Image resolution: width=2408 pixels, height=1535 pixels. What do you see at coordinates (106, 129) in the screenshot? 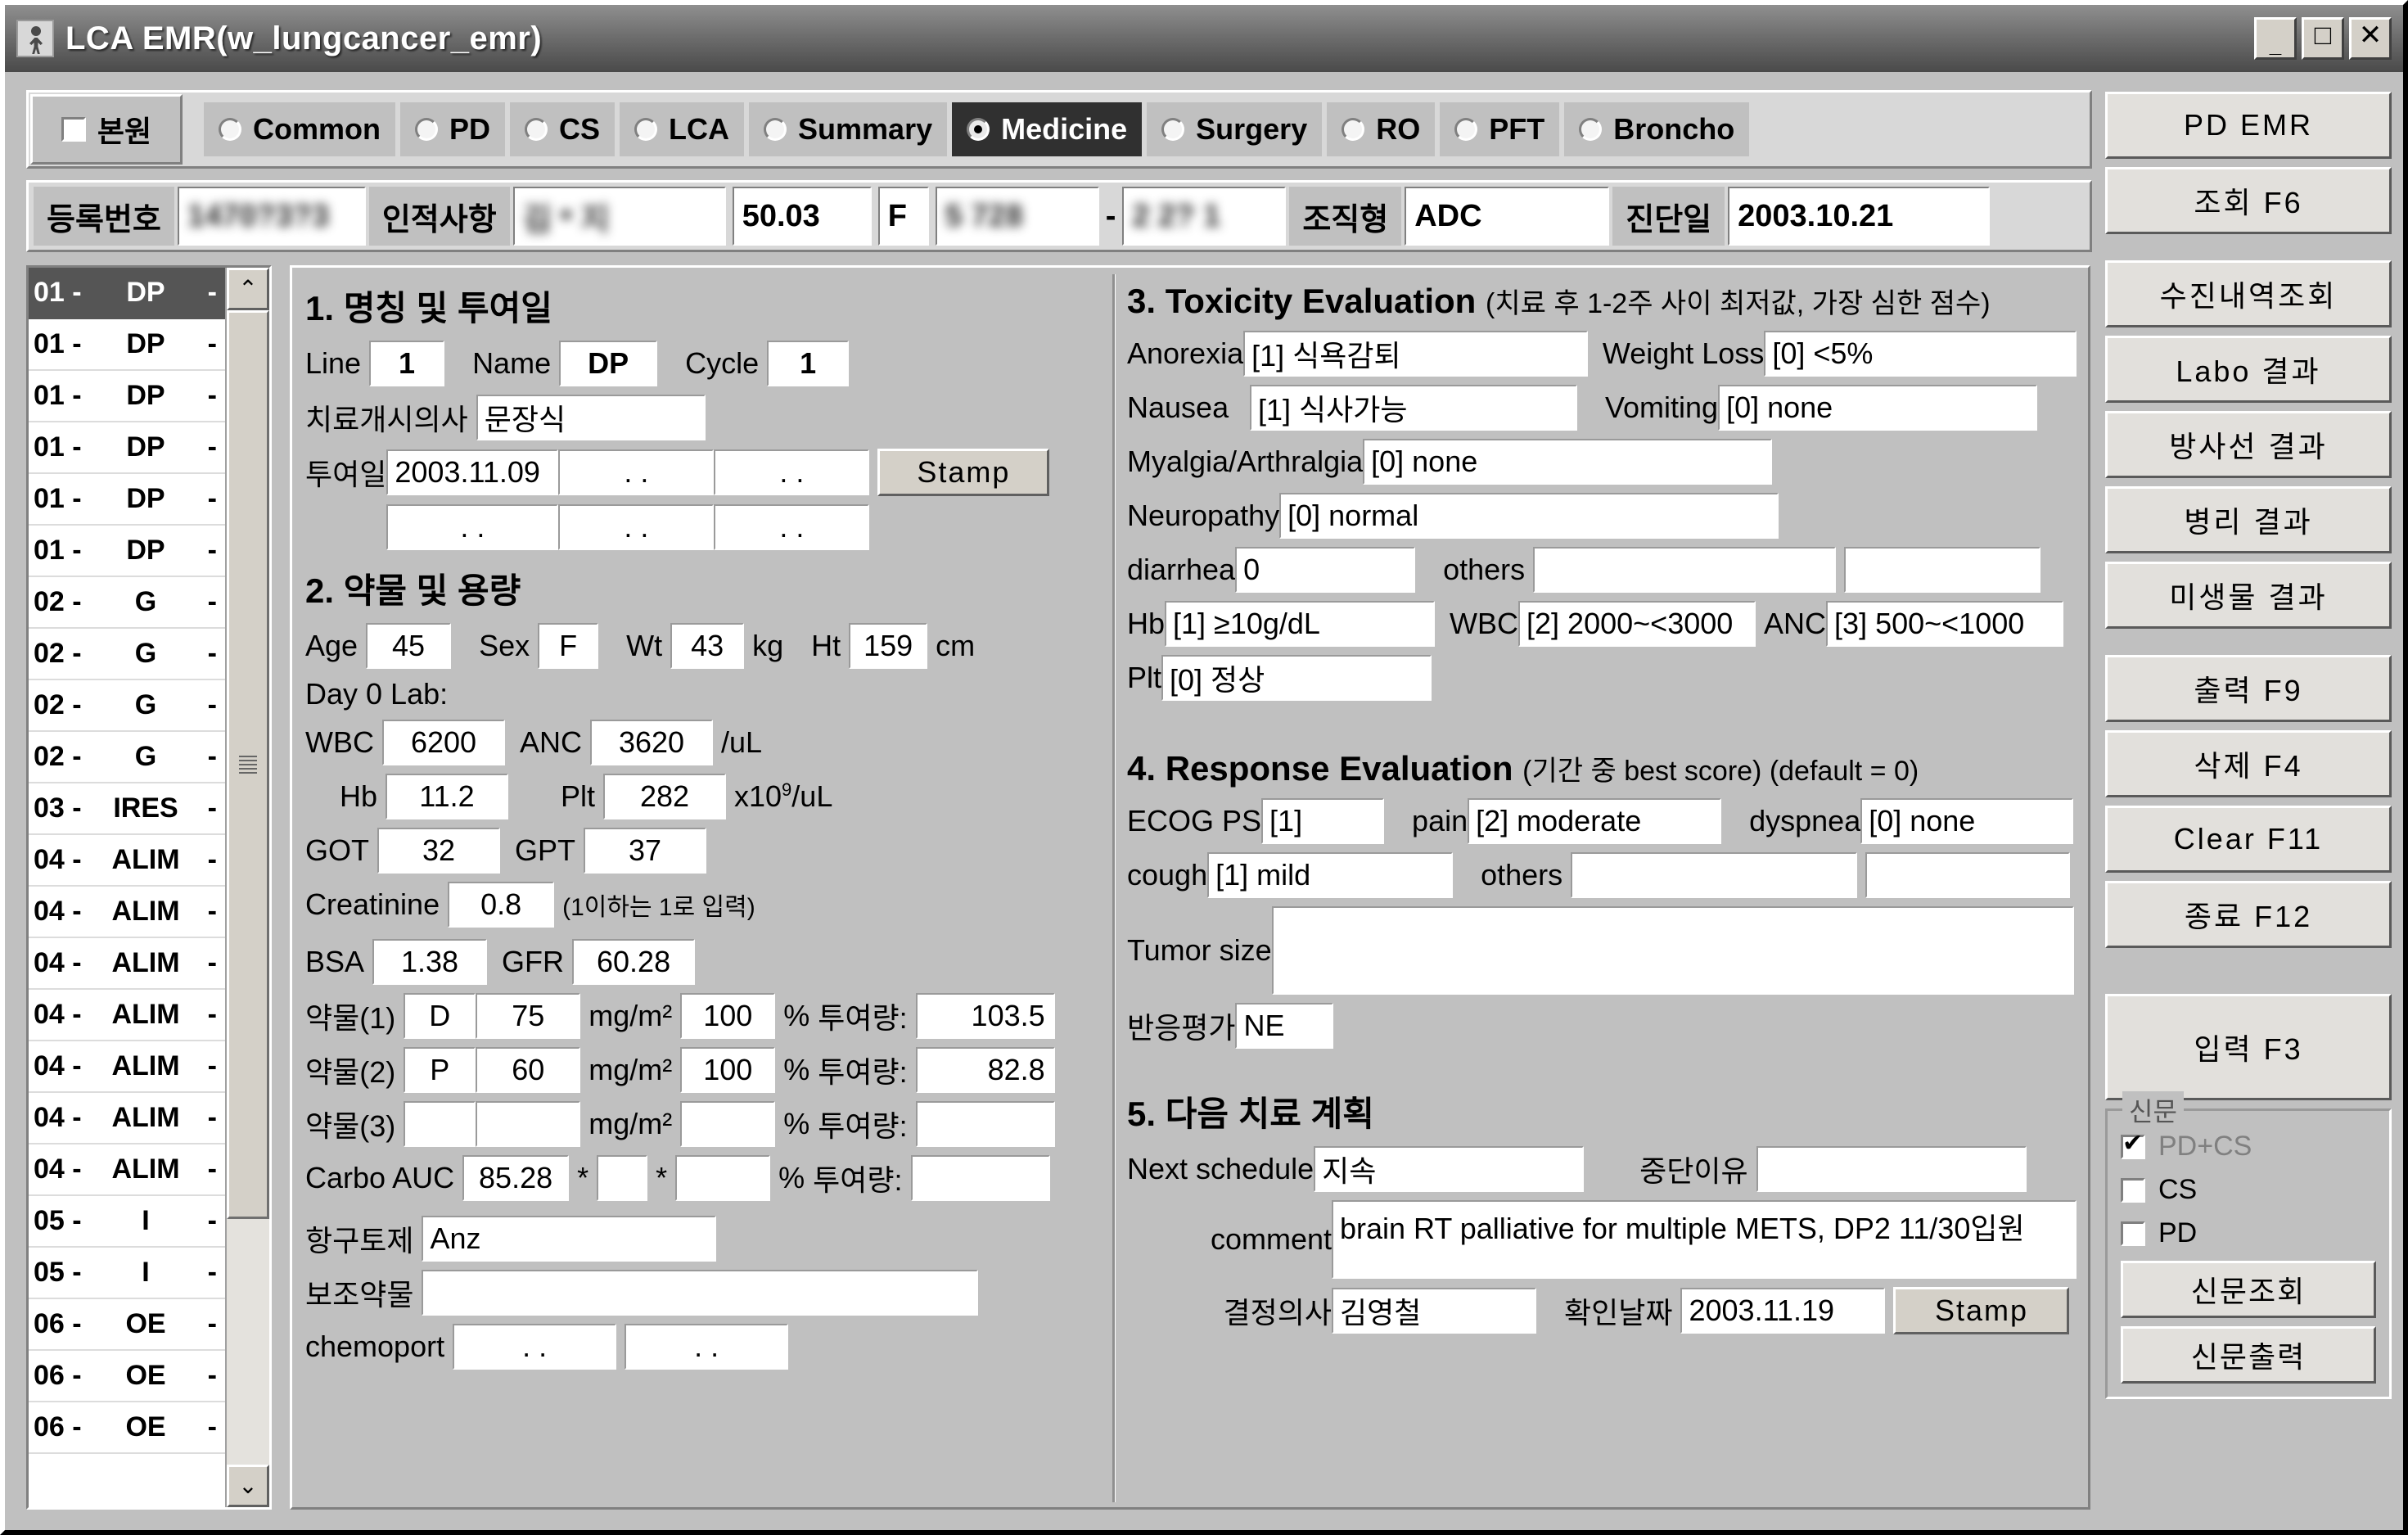
I see `bonwon-checkbox-group: 본원` at bounding box center [106, 129].